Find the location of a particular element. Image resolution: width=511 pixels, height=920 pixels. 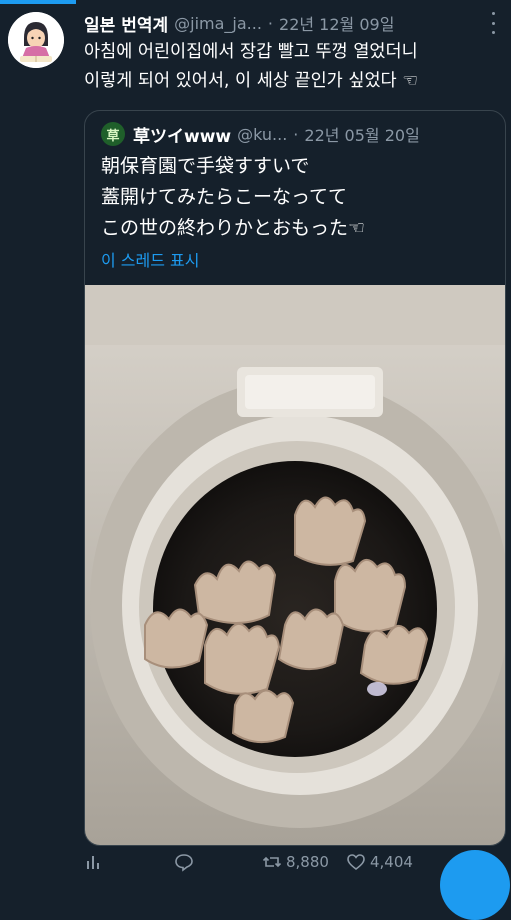

analytics-icon is located at coordinates (93, 862).